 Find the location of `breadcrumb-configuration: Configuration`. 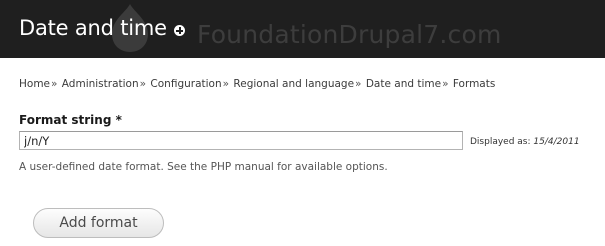

breadcrumb-configuration: Configuration is located at coordinates (185, 84).